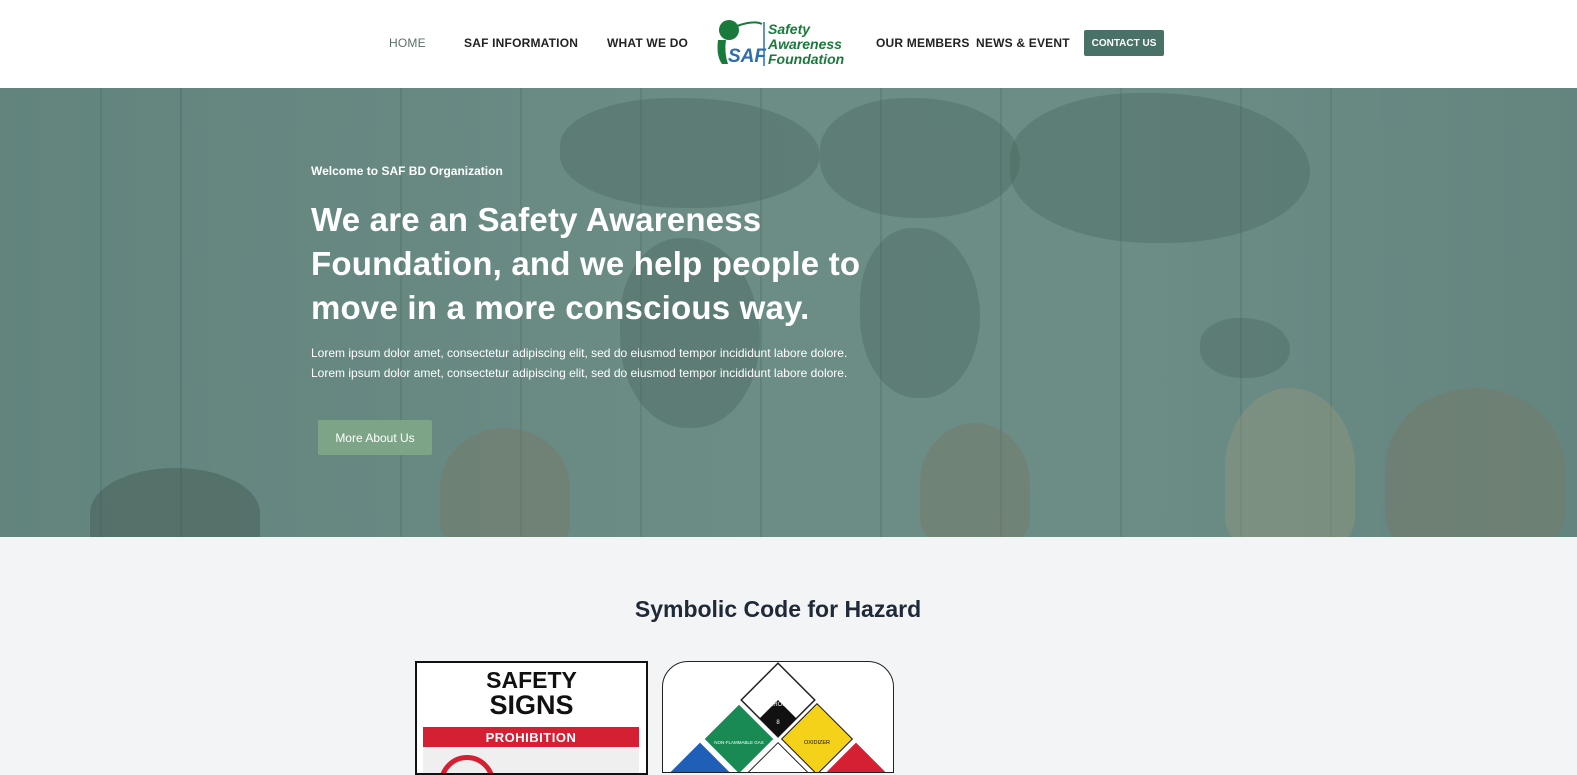  Describe the element at coordinates (407, 43) in the screenshot. I see `nav-home: HOME` at that location.